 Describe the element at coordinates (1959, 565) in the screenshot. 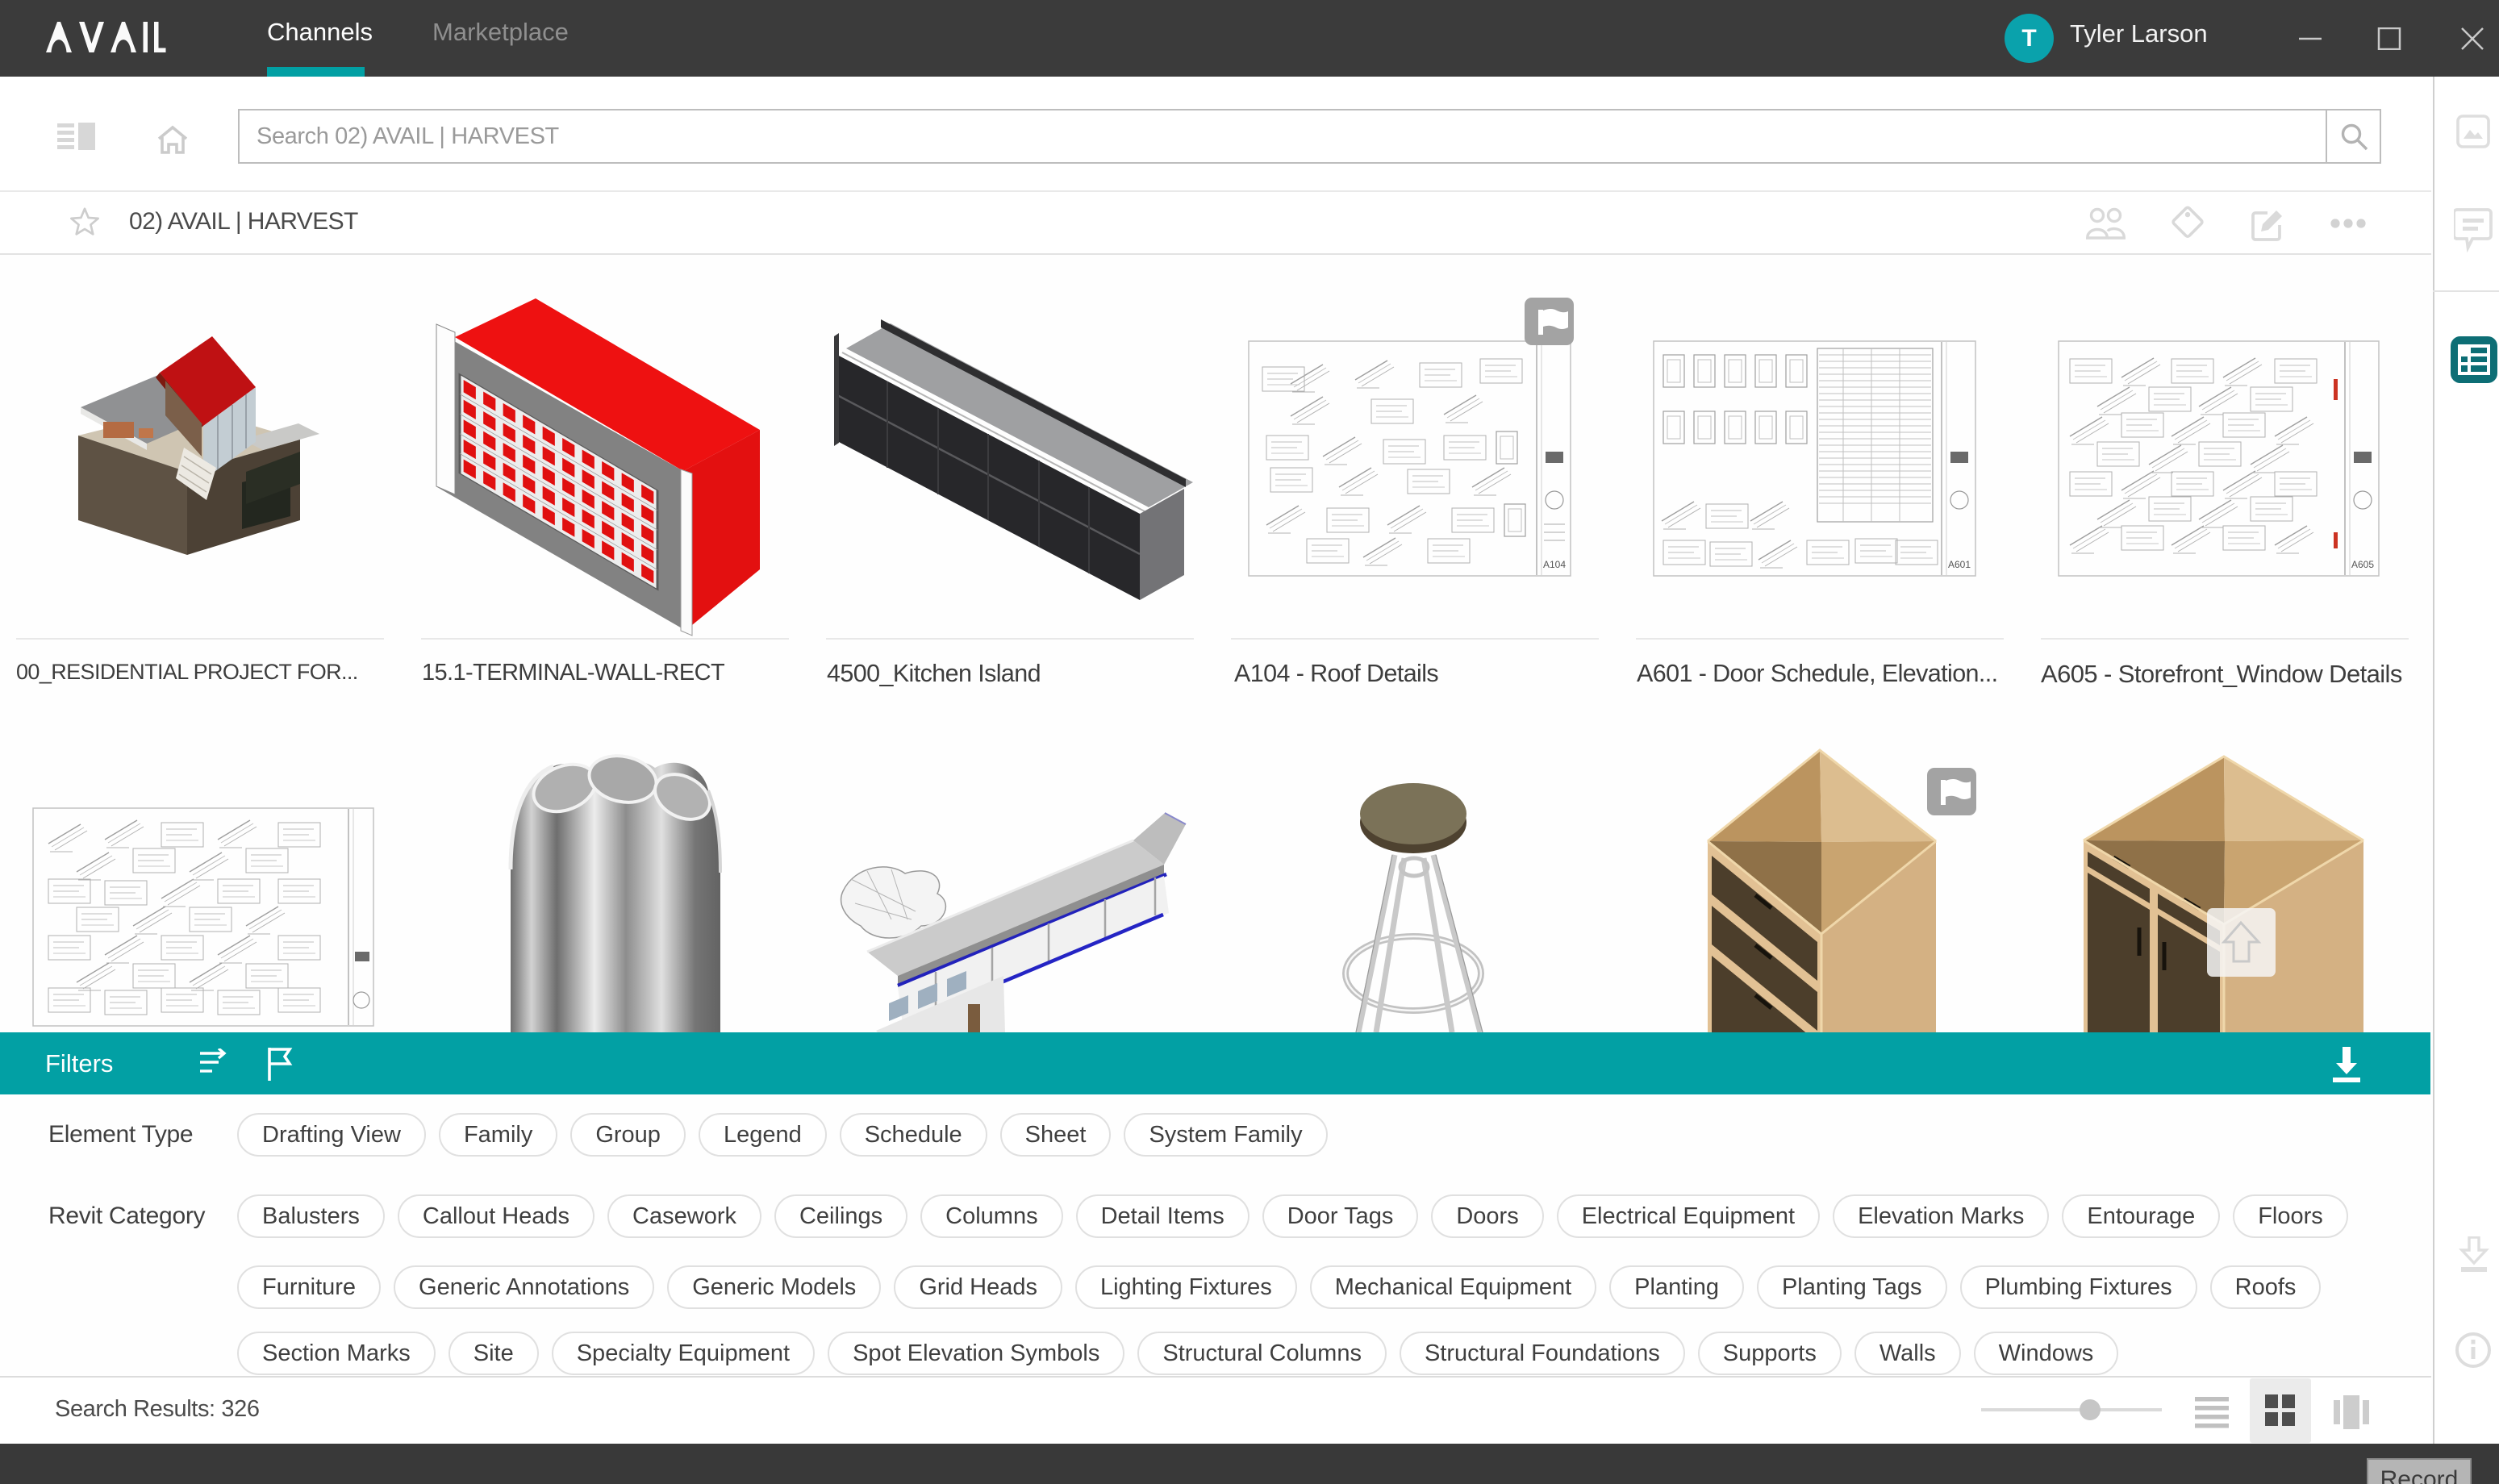

I see `svg-text: A601` at that location.